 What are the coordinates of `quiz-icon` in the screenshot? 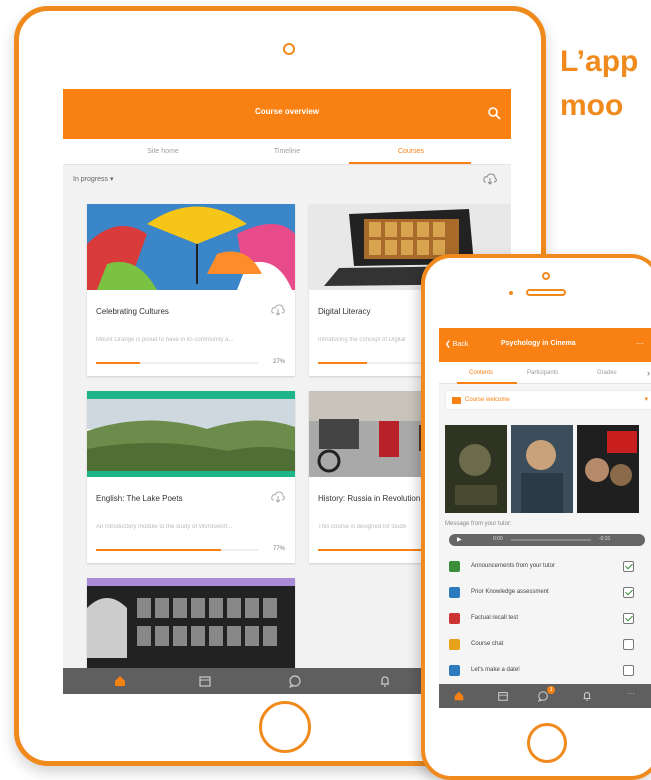 It's located at (454, 618).